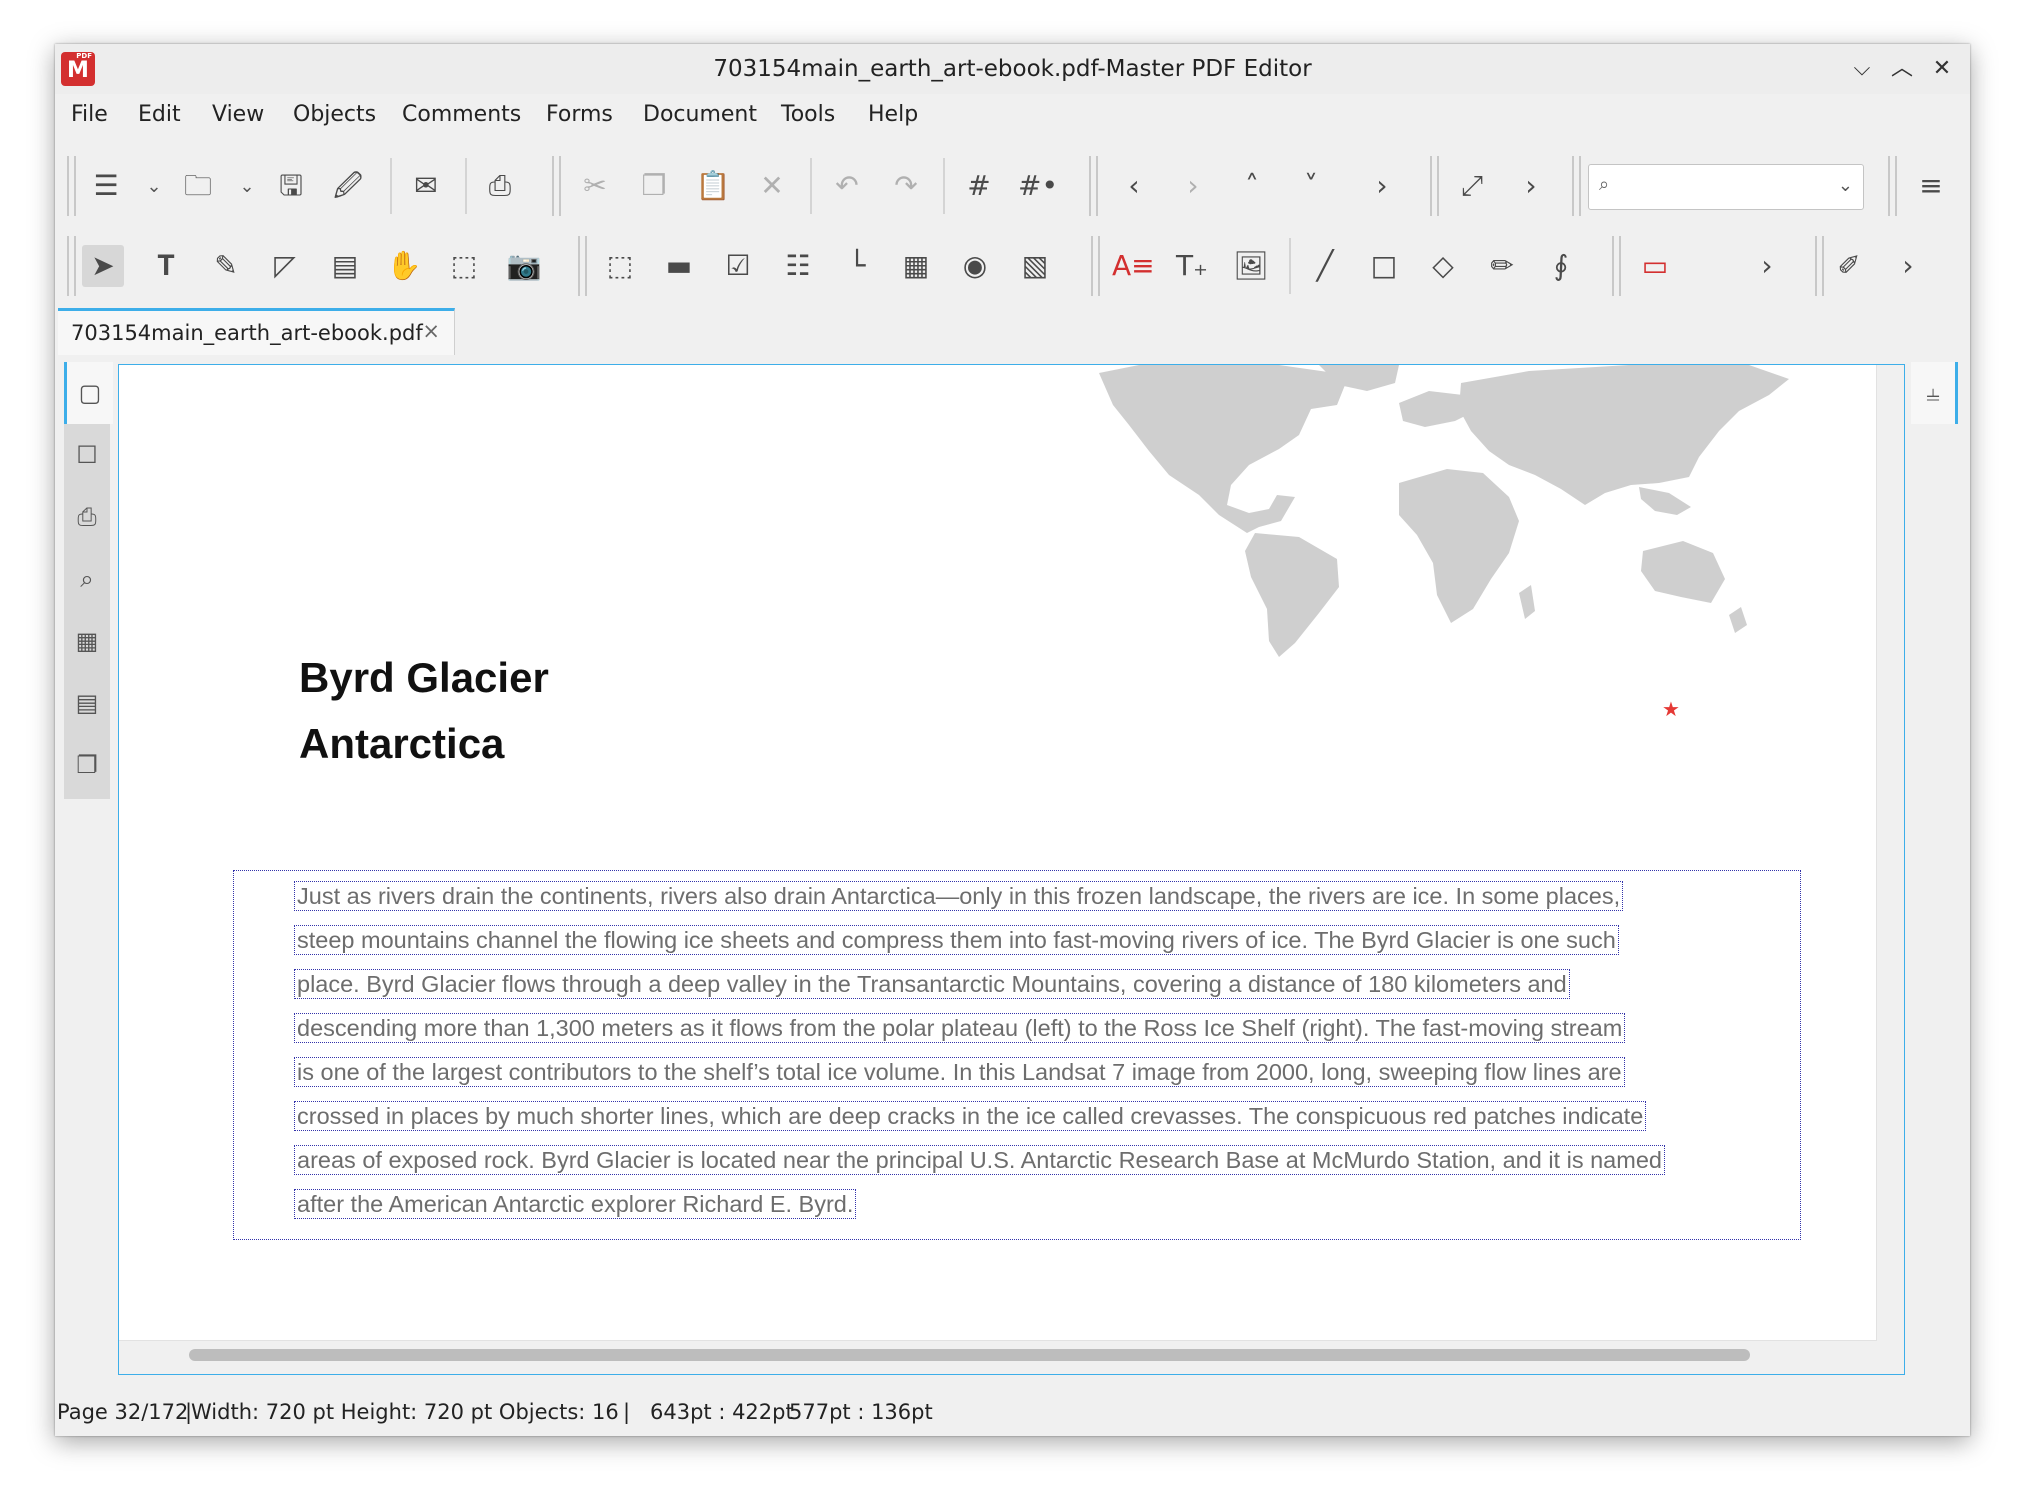 The height and width of the screenshot is (1500, 2024). Describe the element at coordinates (847, 186) in the screenshot. I see `undo-icon: ↶` at that location.